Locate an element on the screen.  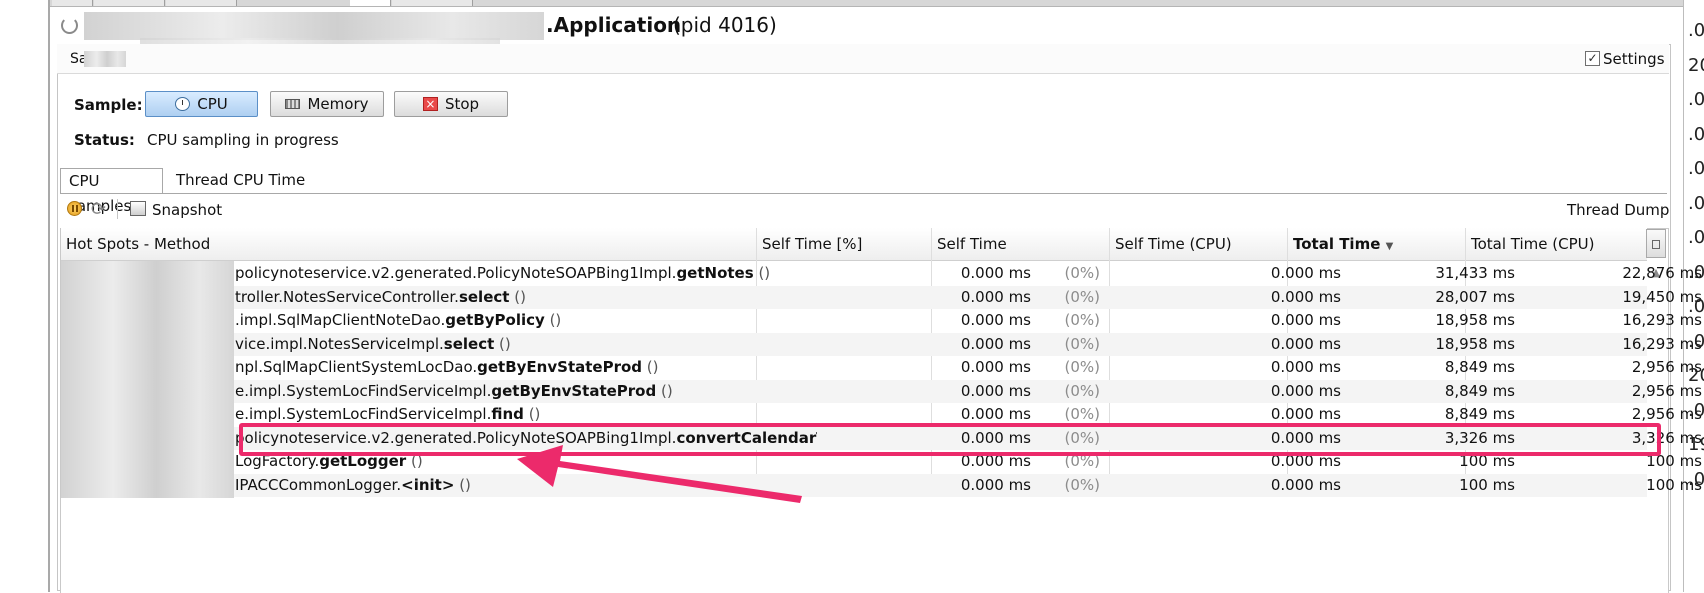
gutter-text: 19 is located at coordinates (1696, 444).